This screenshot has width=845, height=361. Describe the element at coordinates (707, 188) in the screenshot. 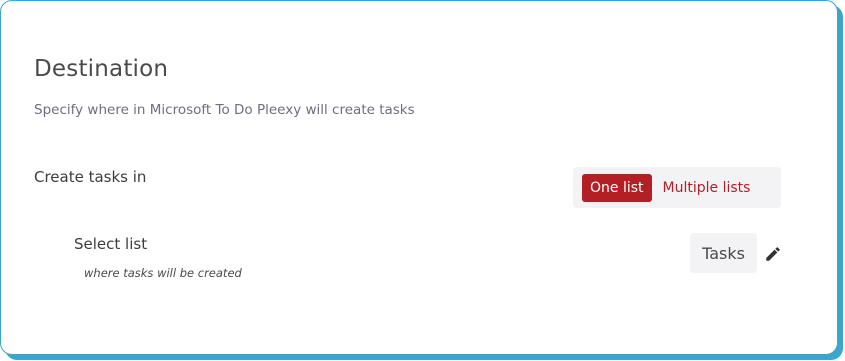

I see `multiple-lists-option: Multiple lists` at that location.